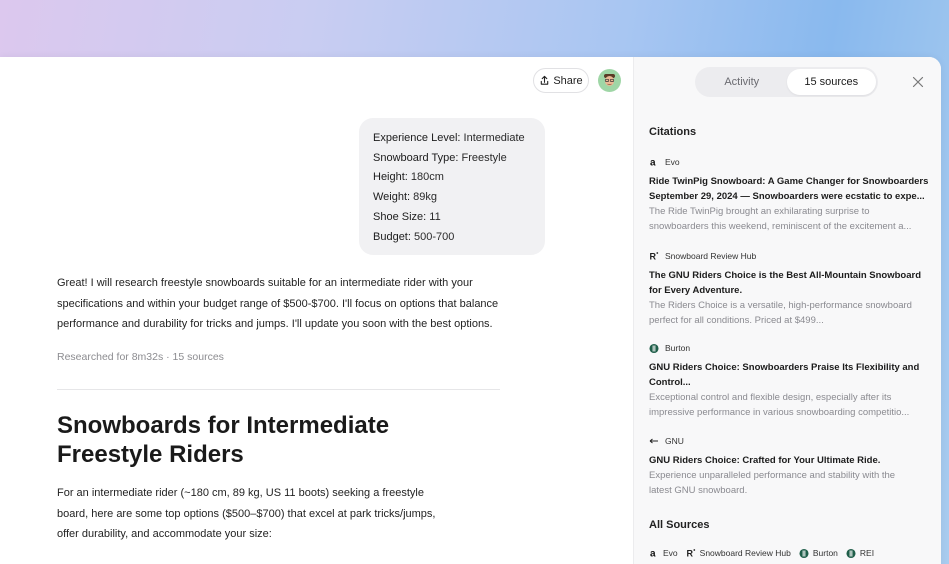  I want to click on source-chip: a Evo, so click(663, 553).